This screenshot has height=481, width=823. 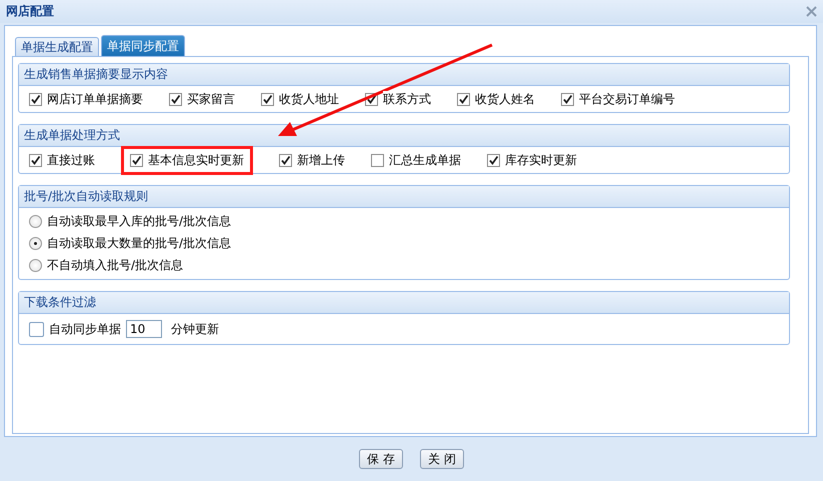 I want to click on checkbox-label: 直接过账, so click(x=71, y=160).